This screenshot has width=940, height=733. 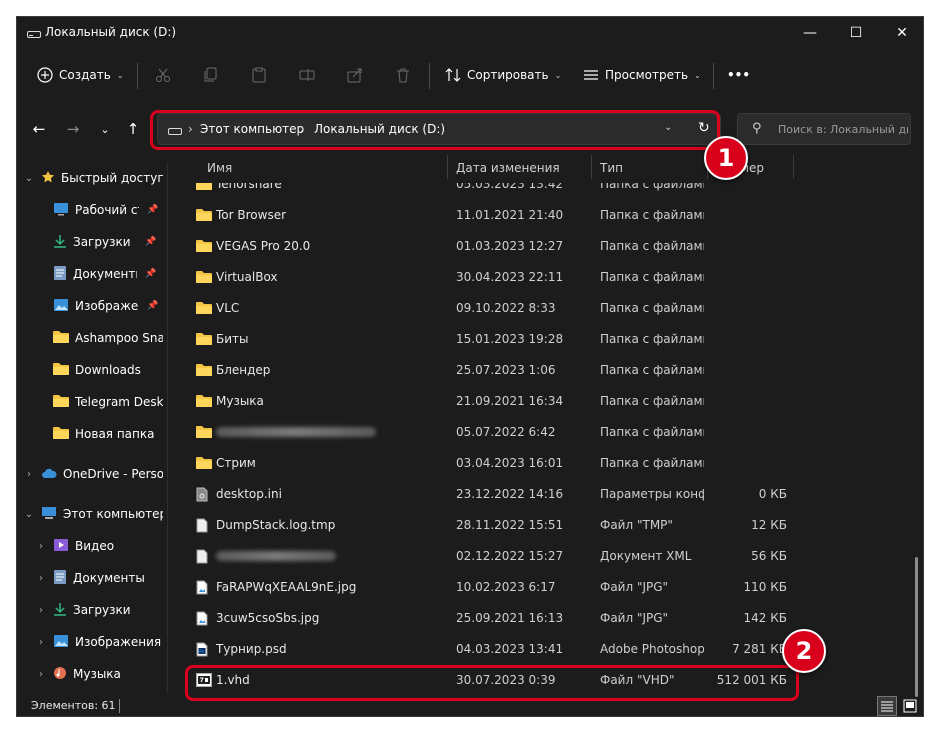 I want to click on vertical-scrollbar, so click(x=916, y=627).